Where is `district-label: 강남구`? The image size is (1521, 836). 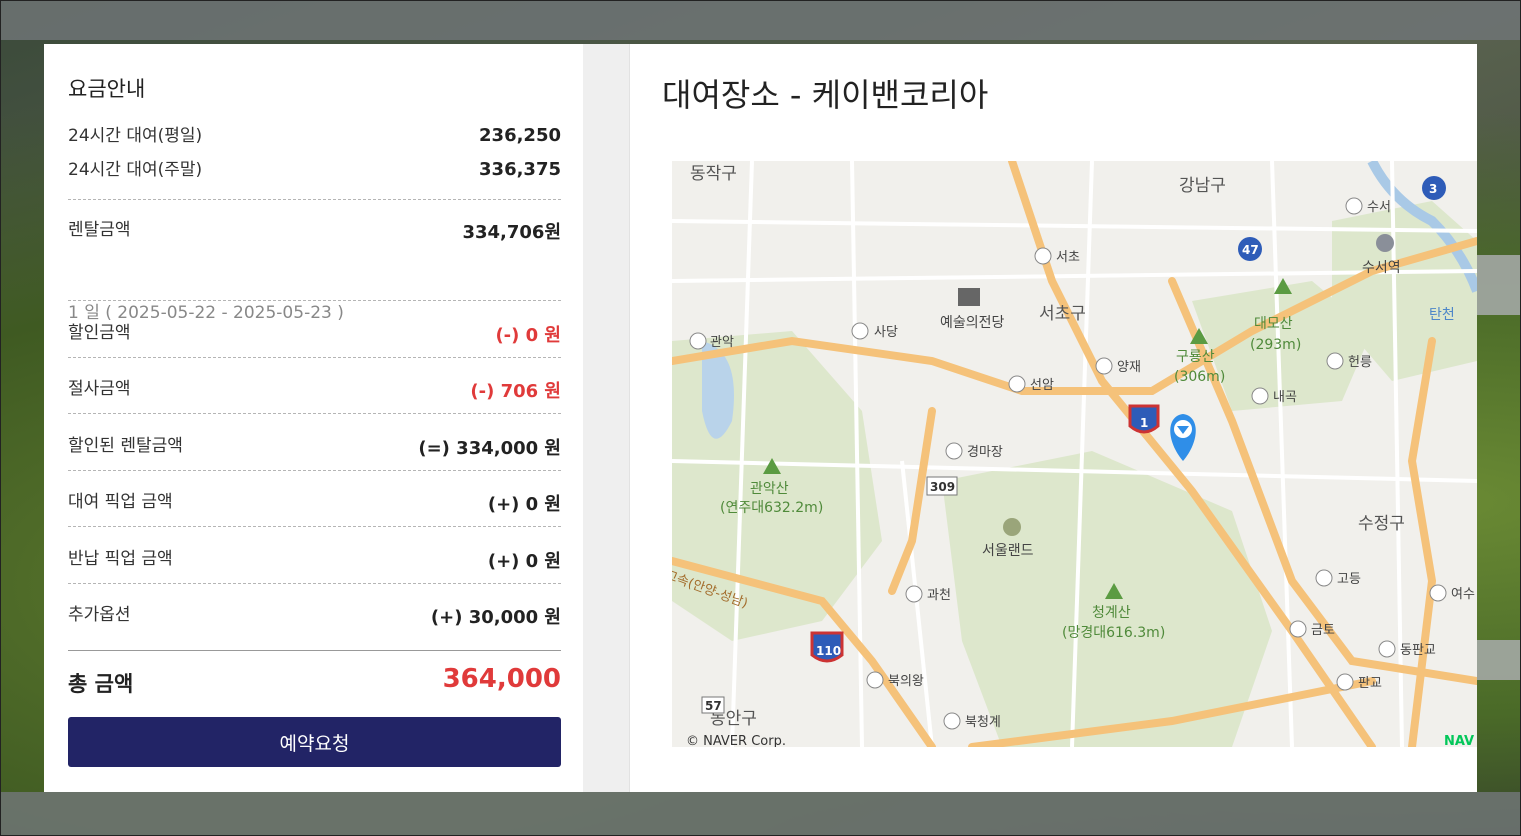
district-label: 강남구 is located at coordinates (1202, 186).